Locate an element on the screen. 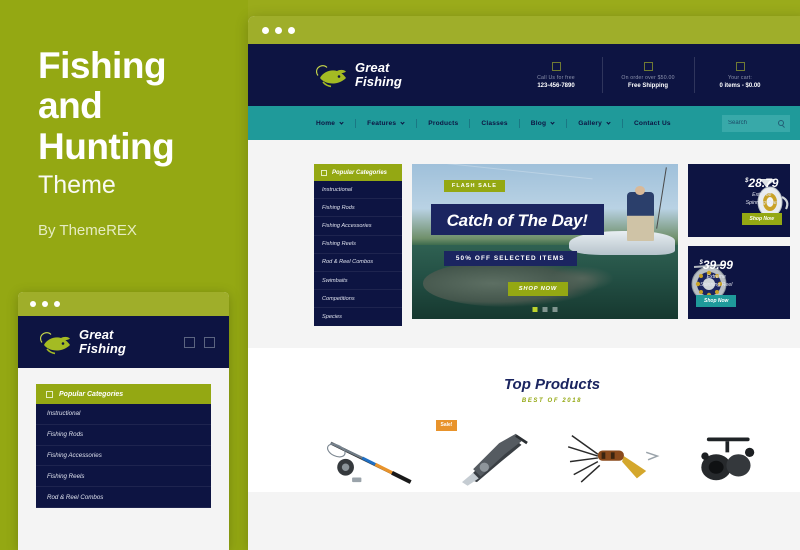 This screenshot has height=550, width=800. desktop-titlebar is located at coordinates (524, 30).